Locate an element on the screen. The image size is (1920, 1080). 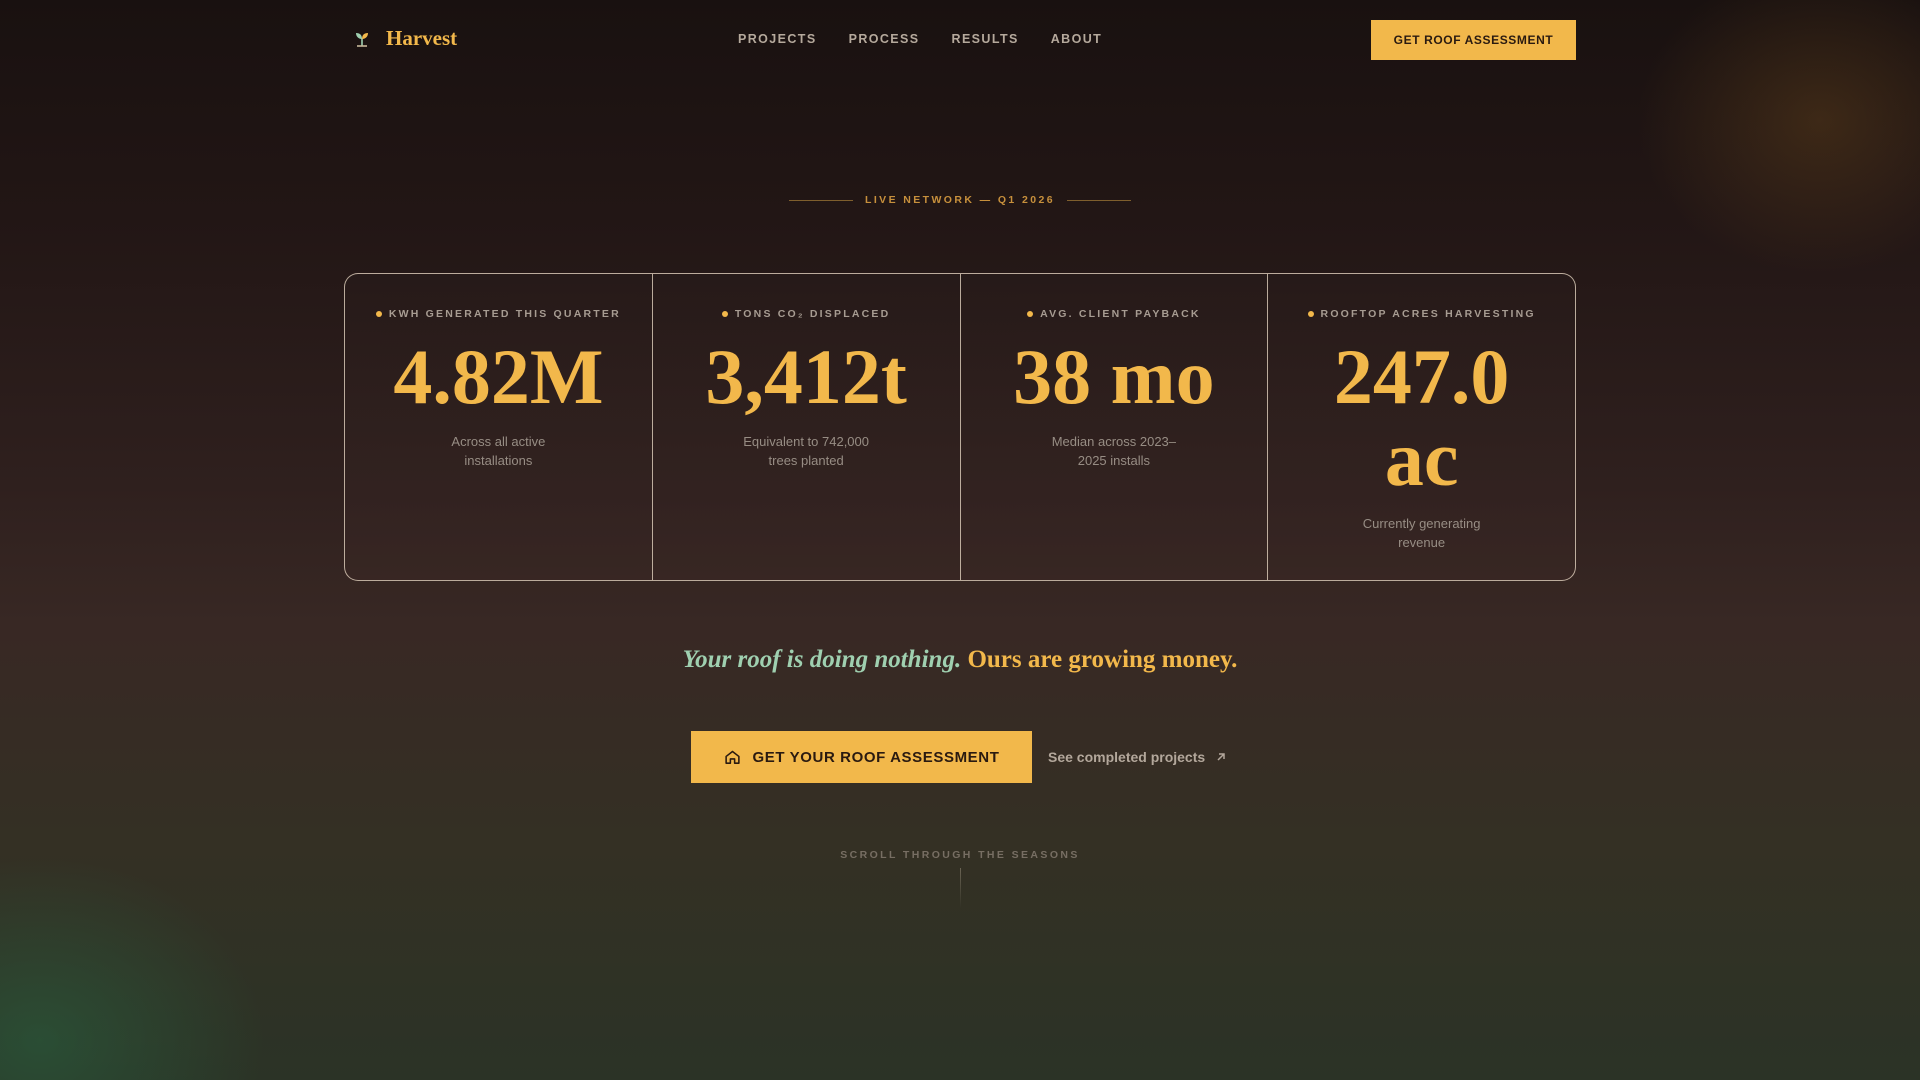
stat-value: 38 mo is located at coordinates (1114, 376).